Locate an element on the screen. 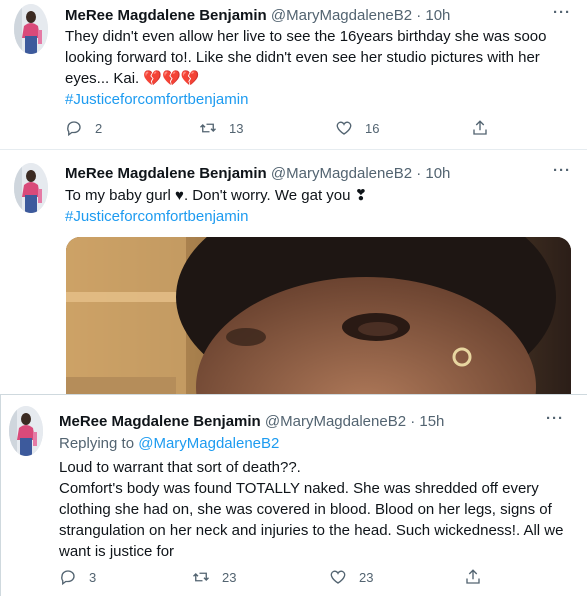 The width and height of the screenshot is (587, 596). like-button: 16 is located at coordinates (357, 128).